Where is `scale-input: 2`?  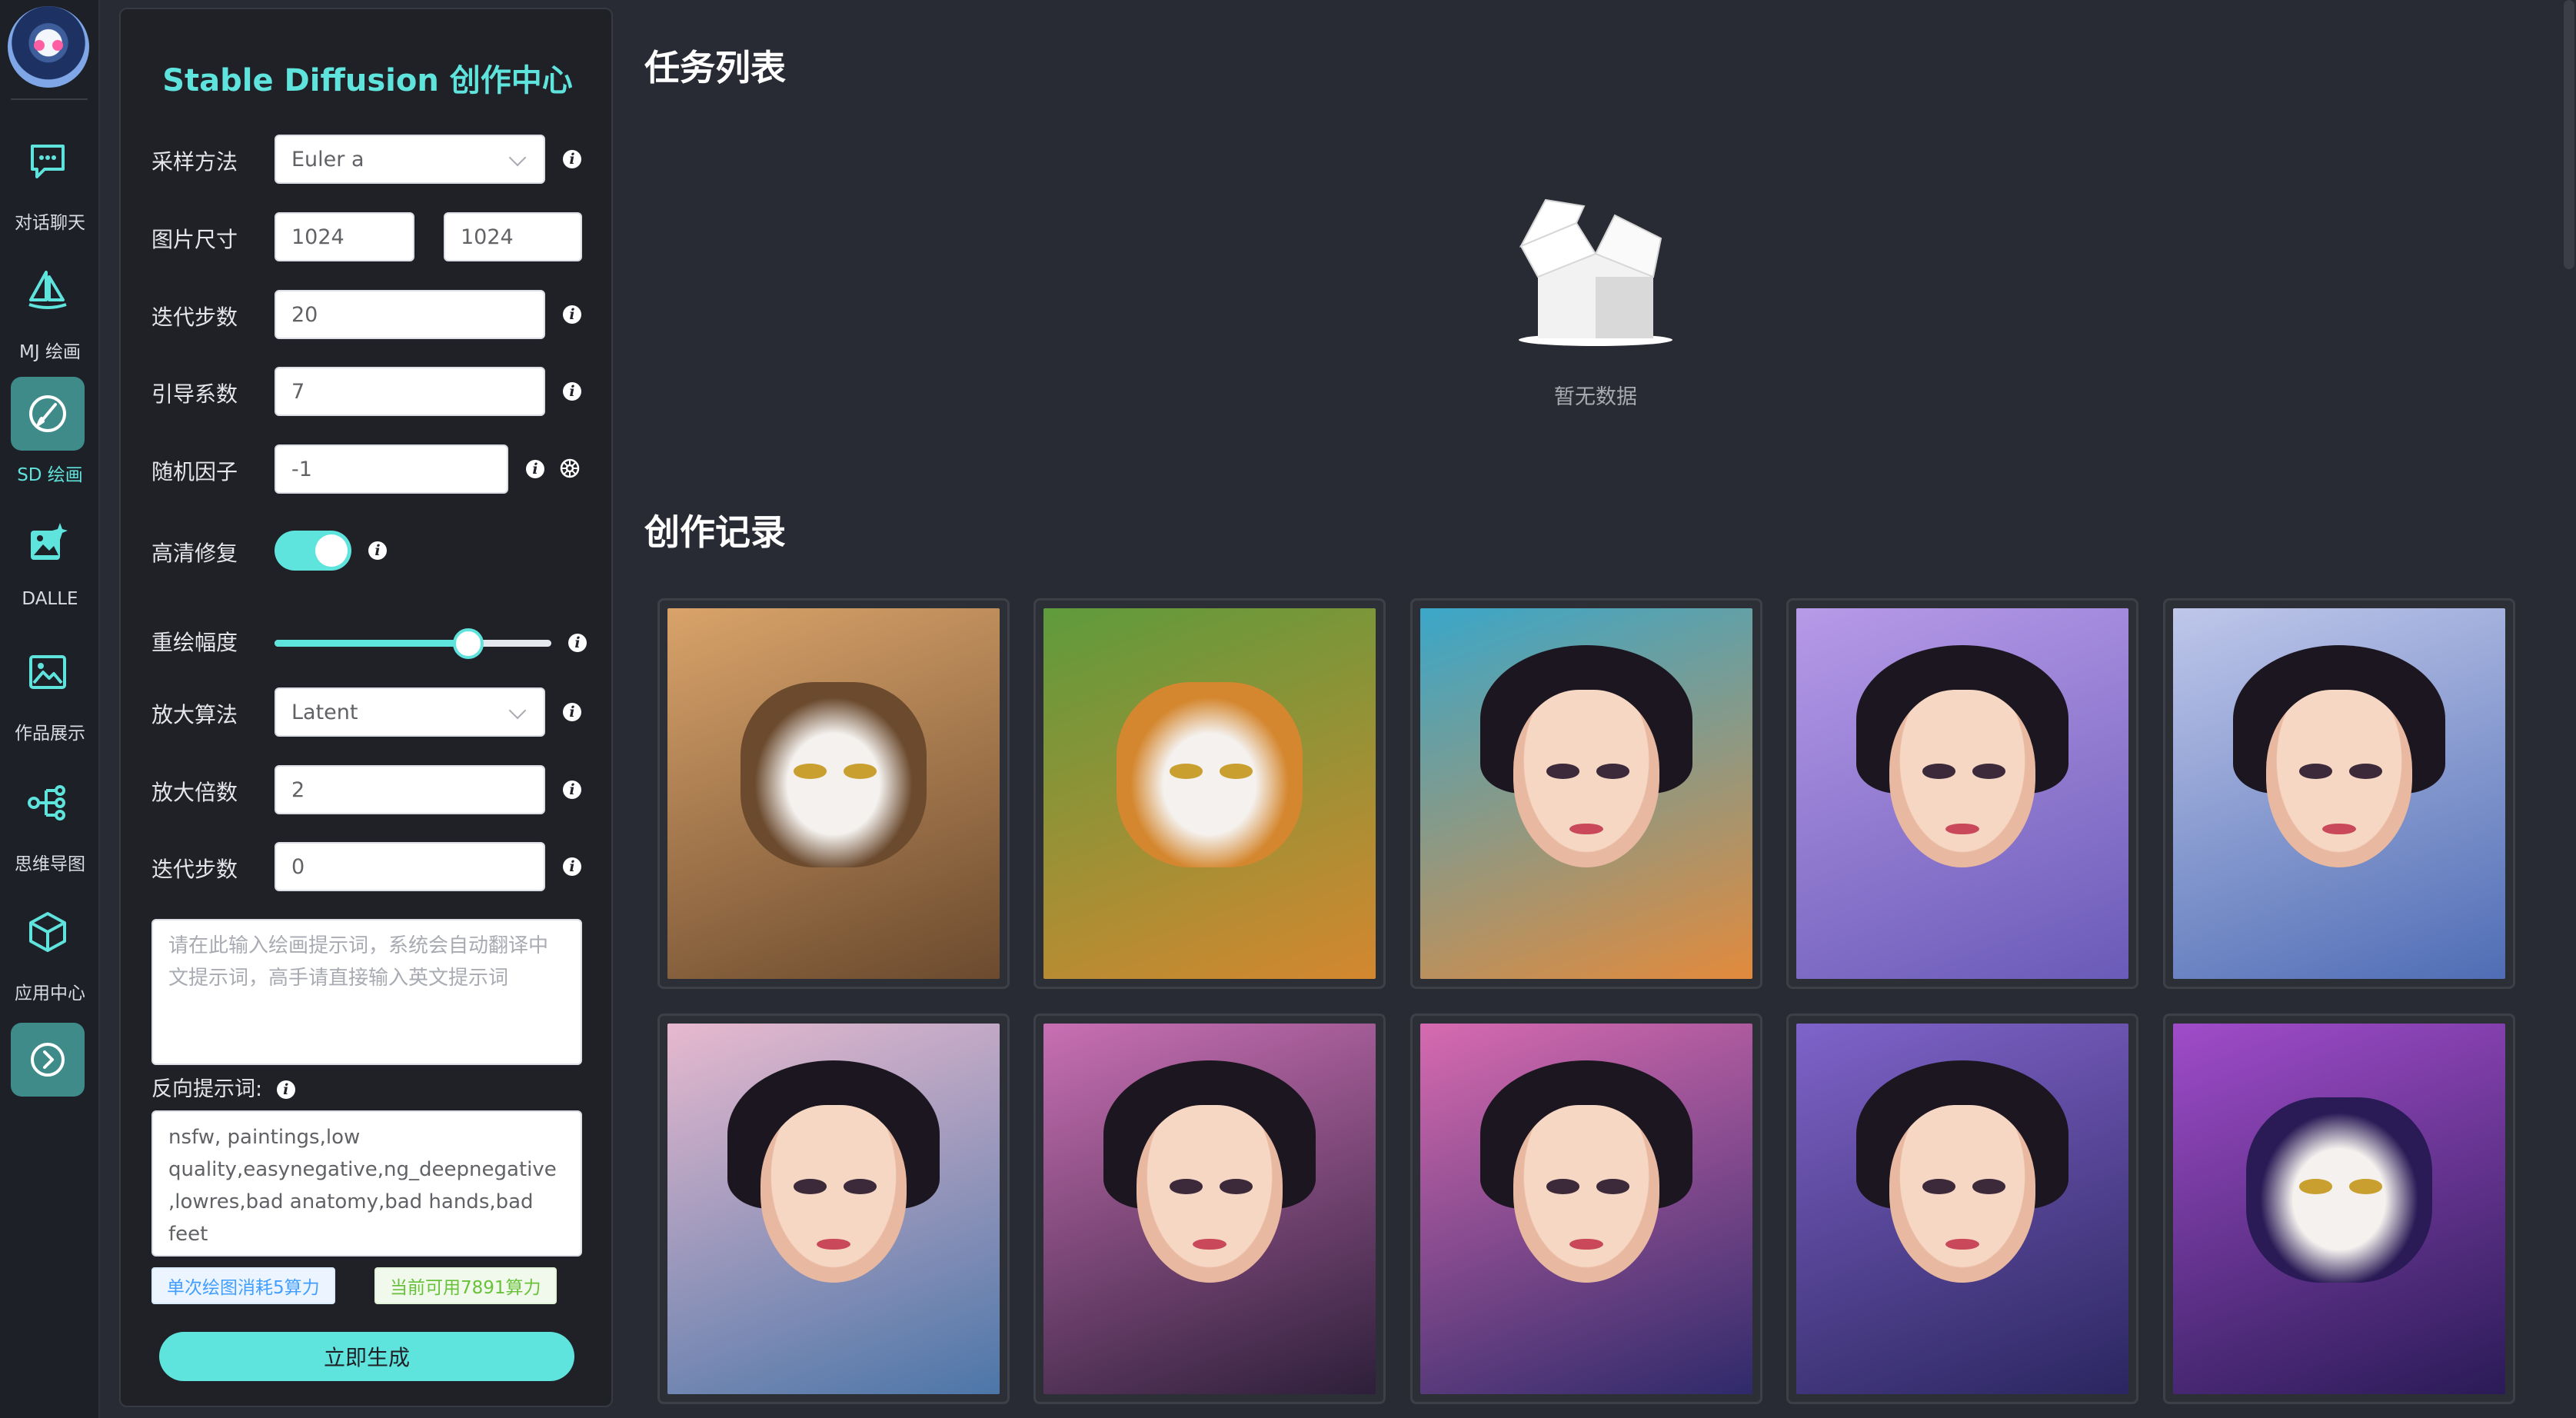
scale-input: 2 is located at coordinates (410, 789).